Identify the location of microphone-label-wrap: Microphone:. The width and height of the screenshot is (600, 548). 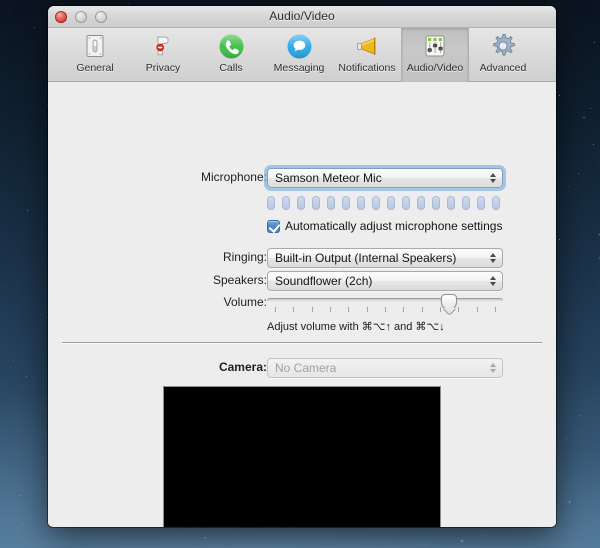
(205, 177).